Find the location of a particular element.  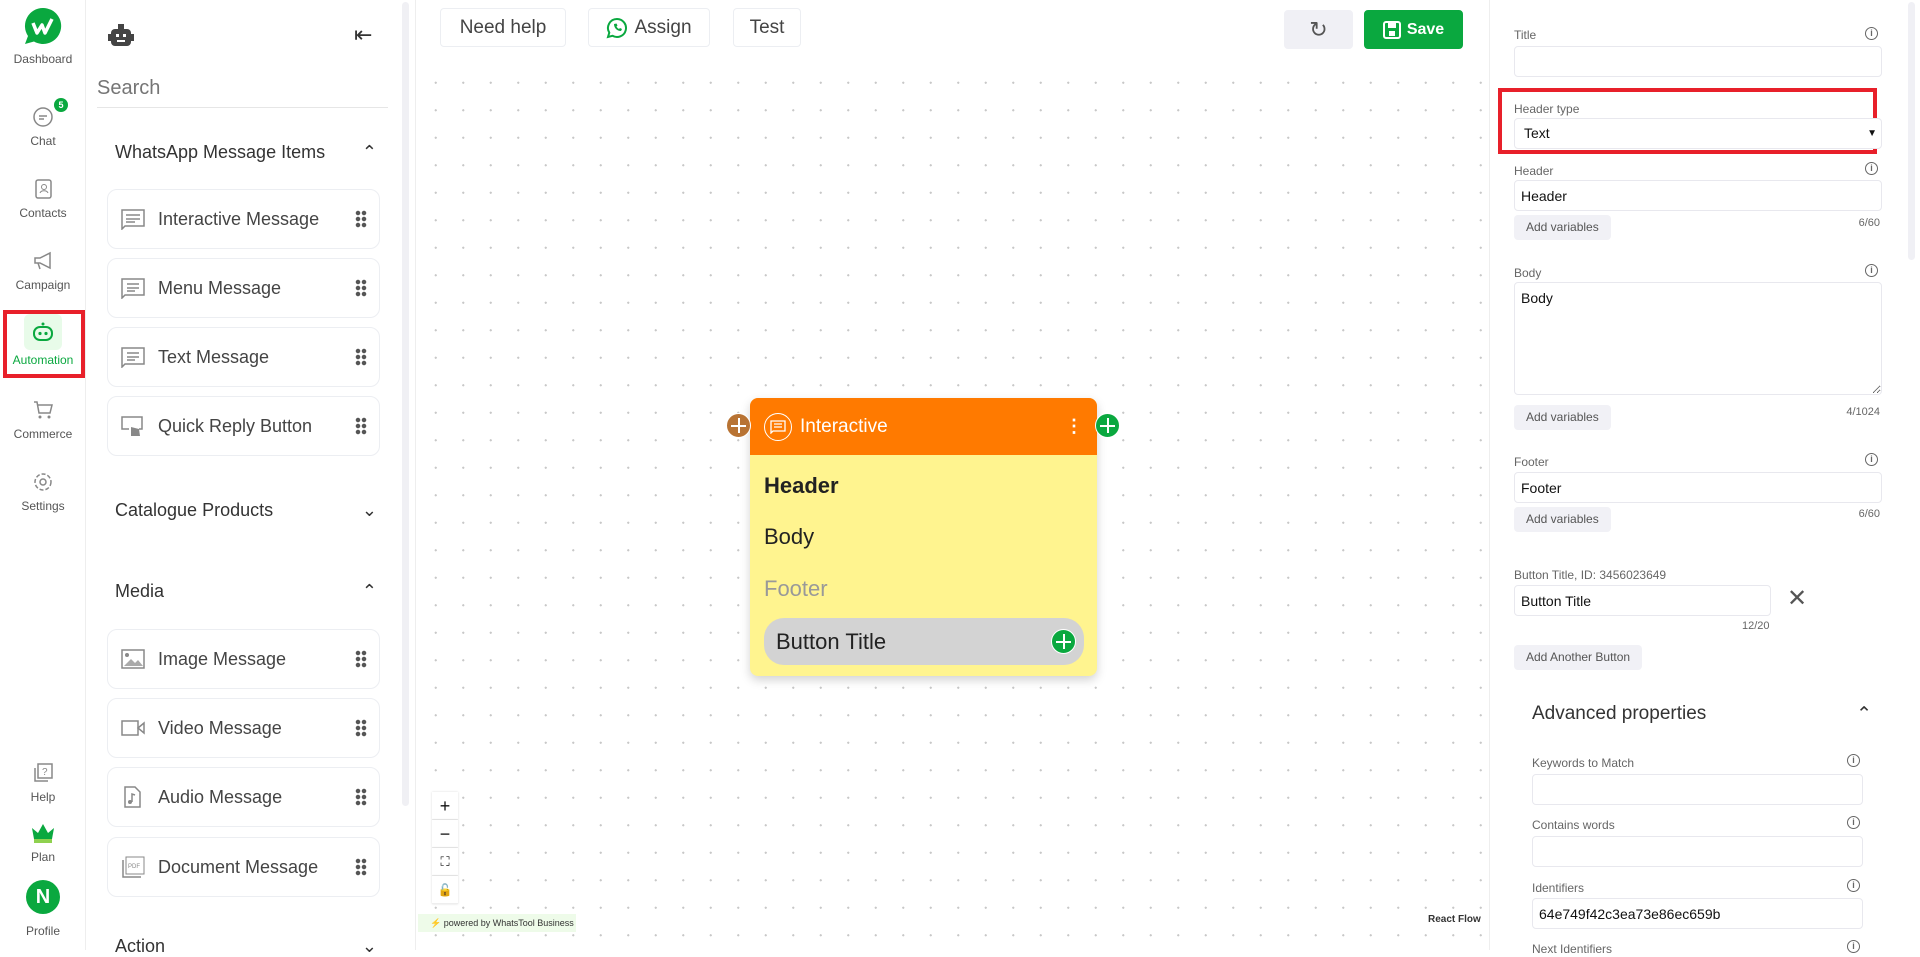

section-whatsapp-items: WhatsApp Message Items ⌃ is located at coordinates (246, 152).